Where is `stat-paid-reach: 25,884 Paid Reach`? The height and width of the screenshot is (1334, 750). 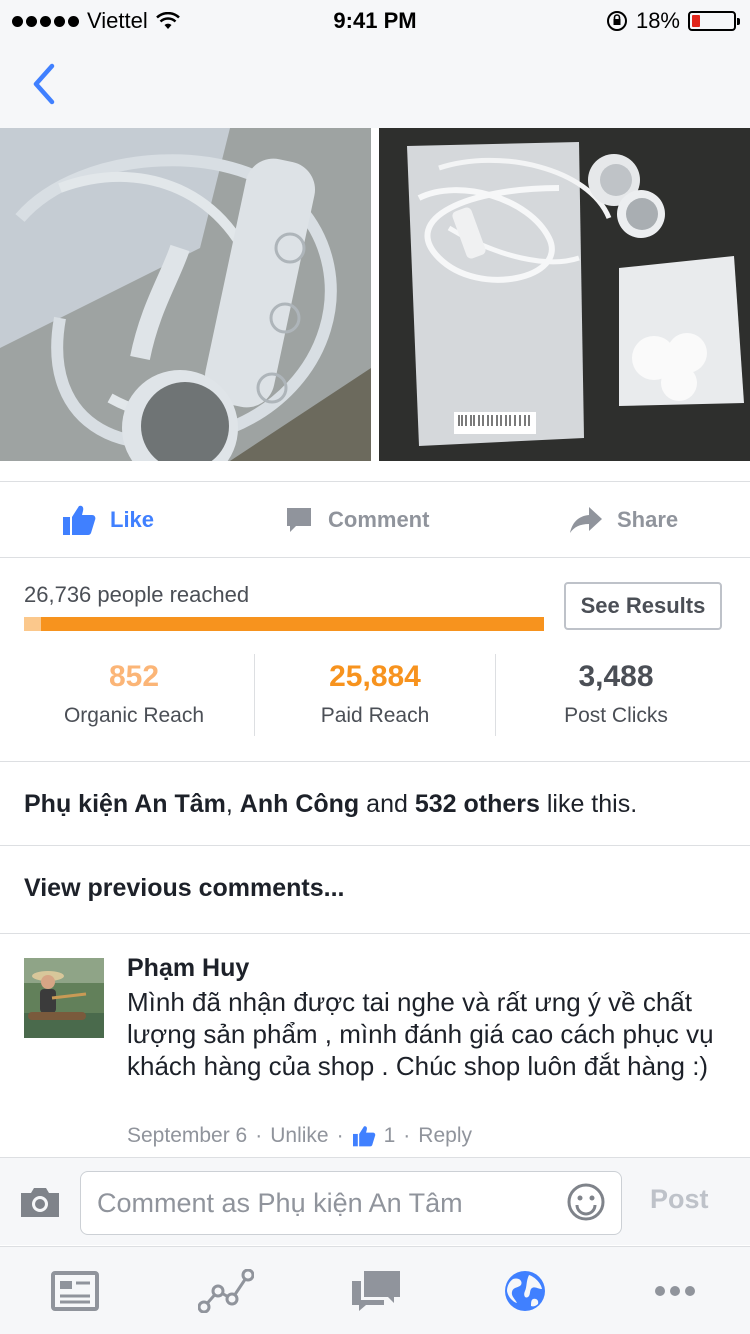
stat-paid-reach: 25,884 Paid Reach is located at coordinates (375, 694).